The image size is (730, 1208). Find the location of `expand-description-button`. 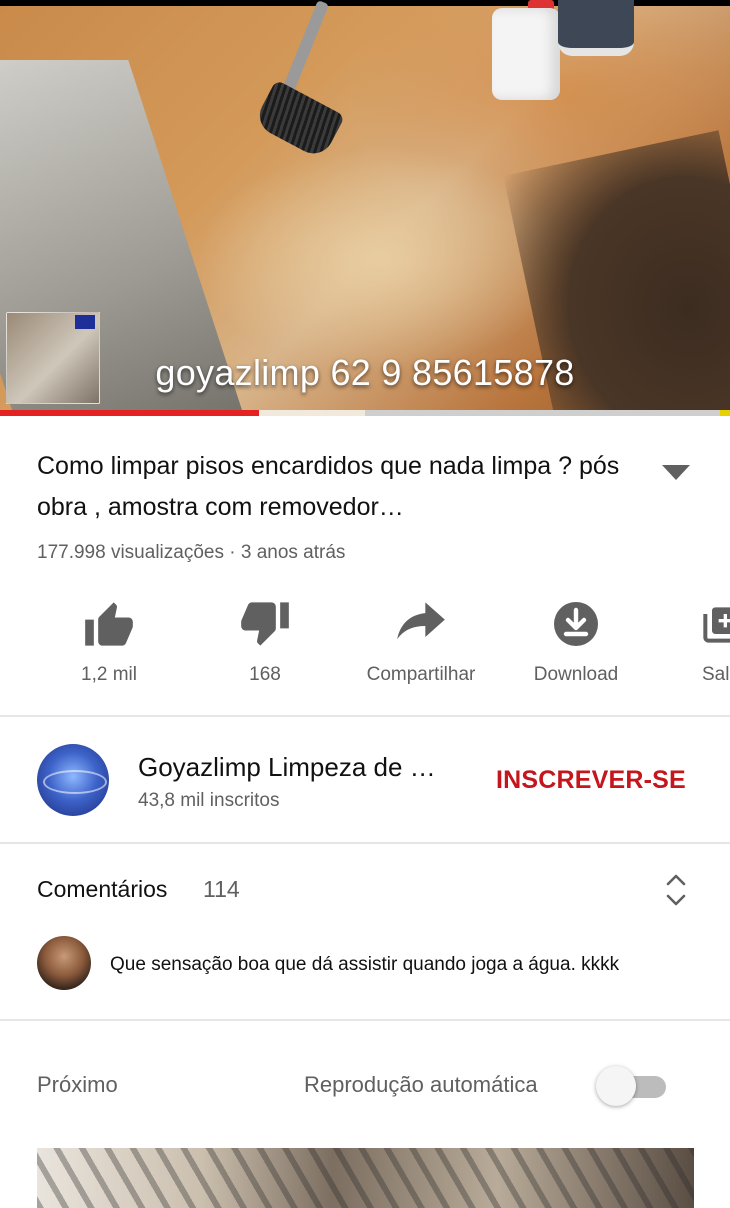

expand-description-button is located at coordinates (676, 472).